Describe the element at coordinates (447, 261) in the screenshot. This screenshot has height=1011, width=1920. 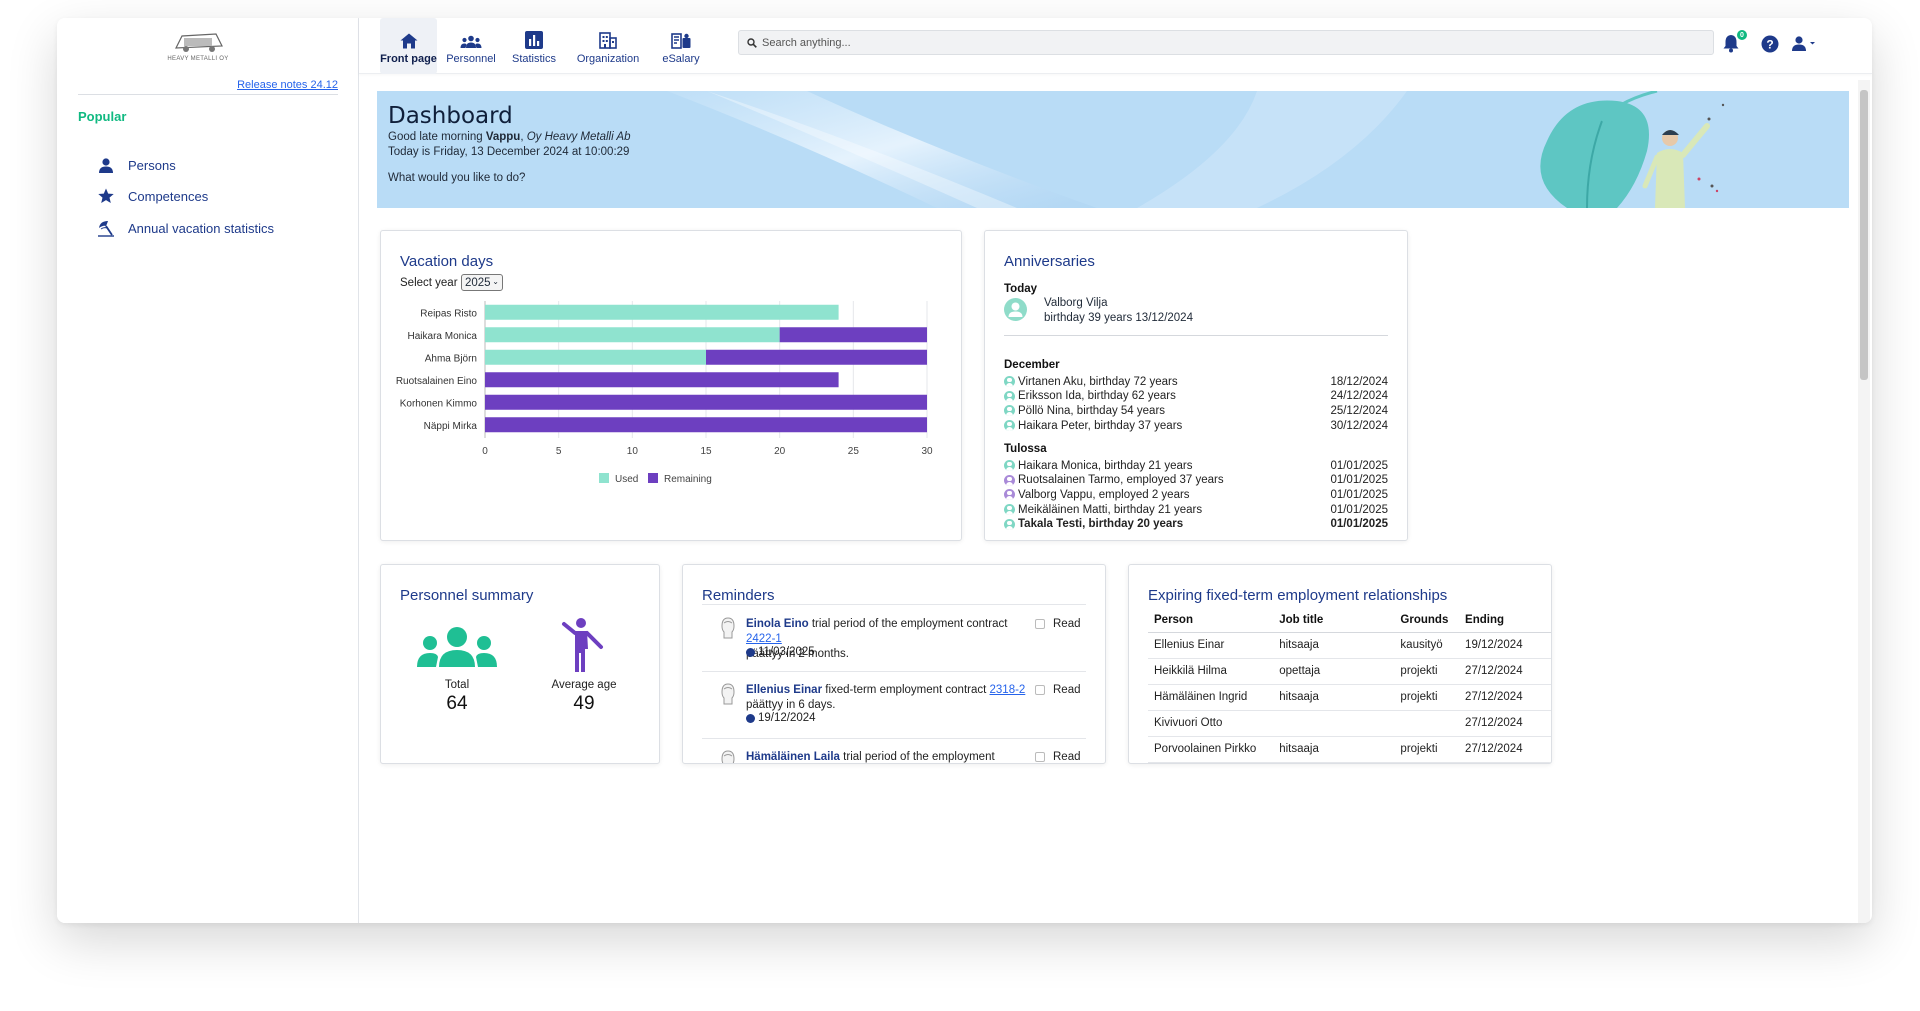
I see `card-title: Vacation days` at that location.